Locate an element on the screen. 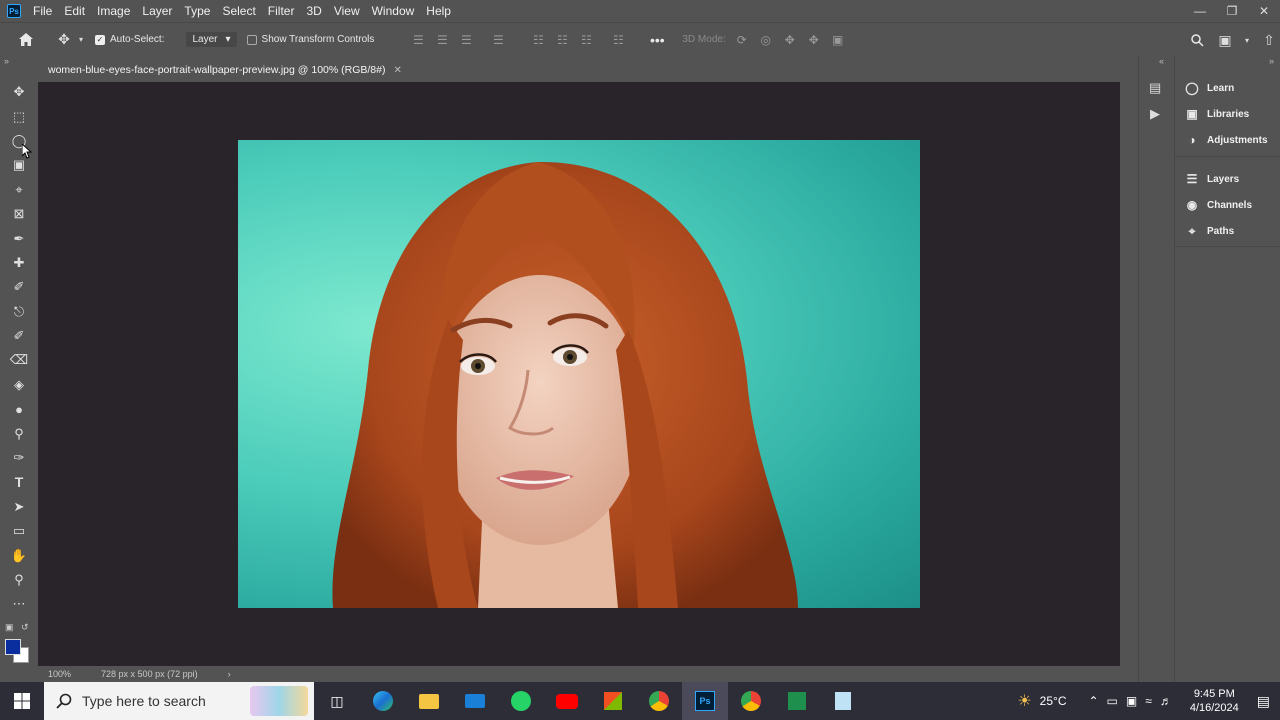  pan-3d-icon: ✥ is located at coordinates (790, 40).